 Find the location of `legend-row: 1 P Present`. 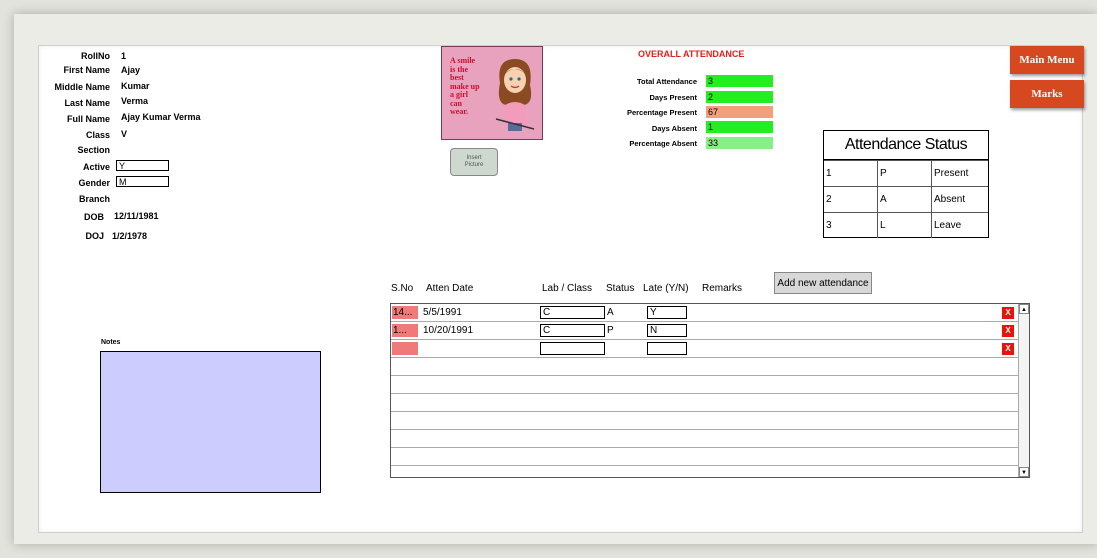

legend-row: 1 P Present is located at coordinates (906, 173).